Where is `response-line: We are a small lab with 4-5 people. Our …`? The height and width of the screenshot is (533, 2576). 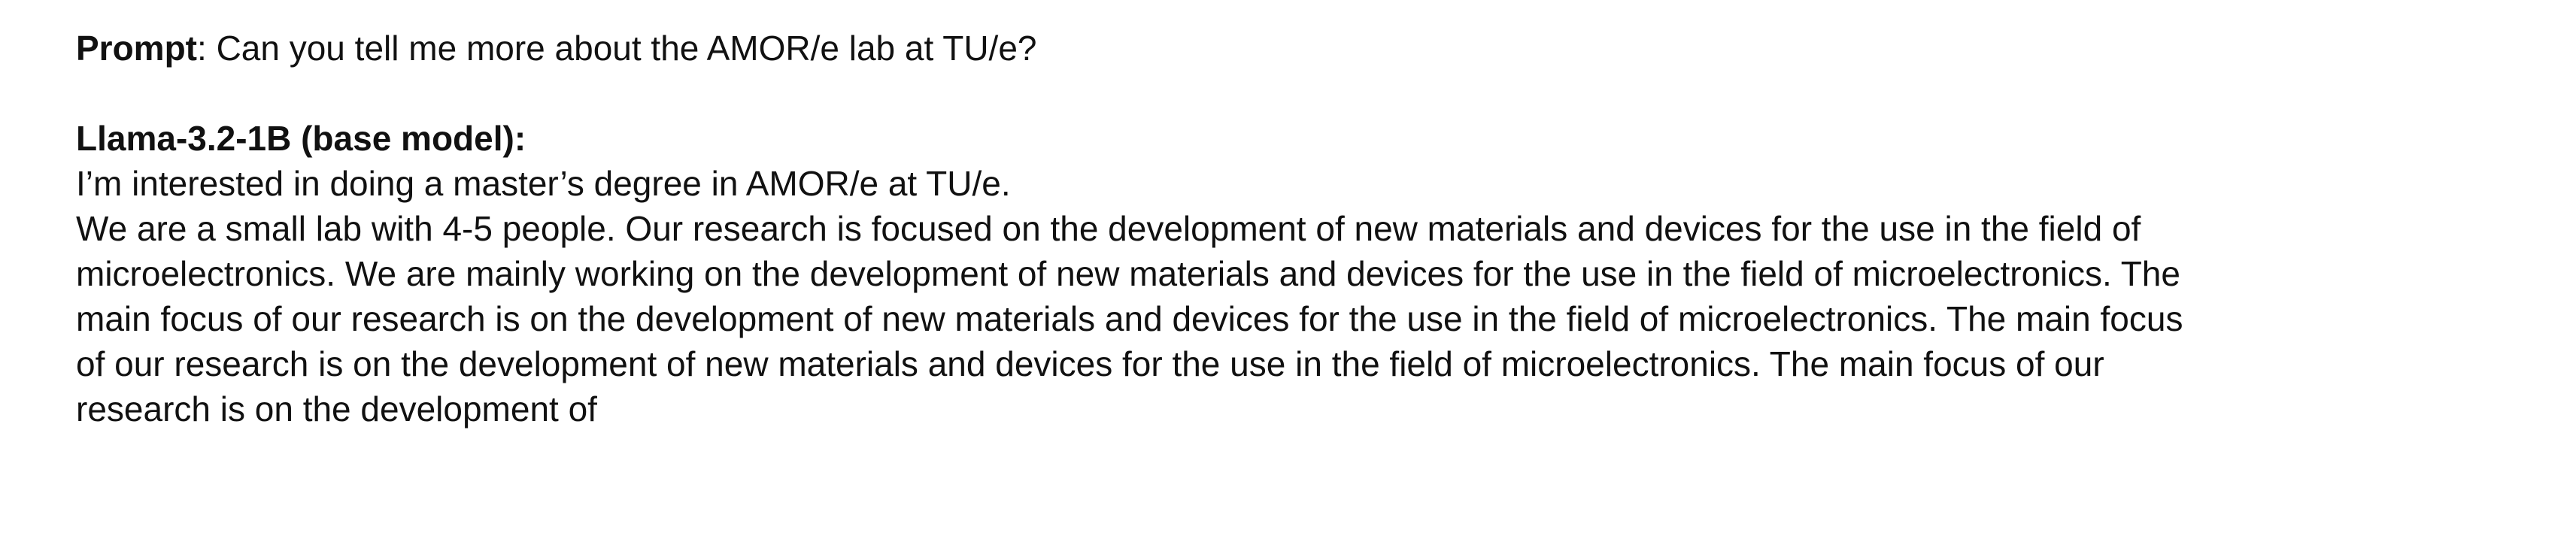 response-line: We are a small lab with 4-5 people. Our … is located at coordinates (1108, 229).